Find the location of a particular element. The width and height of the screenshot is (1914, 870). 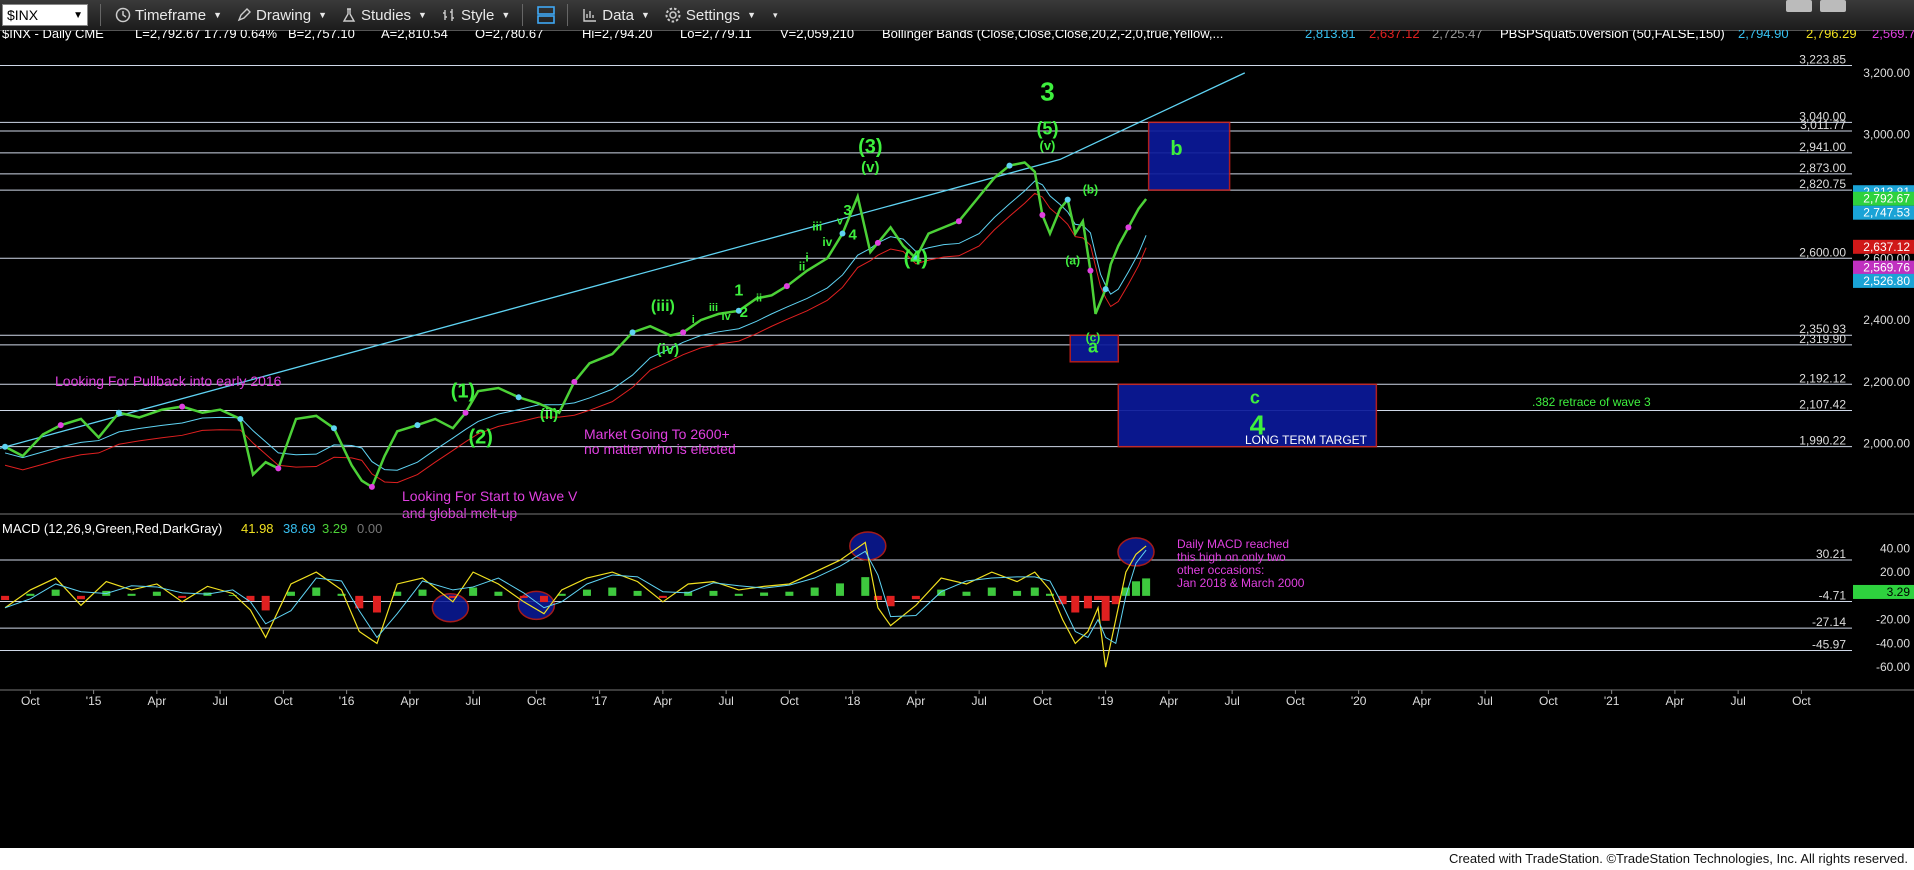

y-tick-label: 2,000.00 is located at coordinates (1886, 444).